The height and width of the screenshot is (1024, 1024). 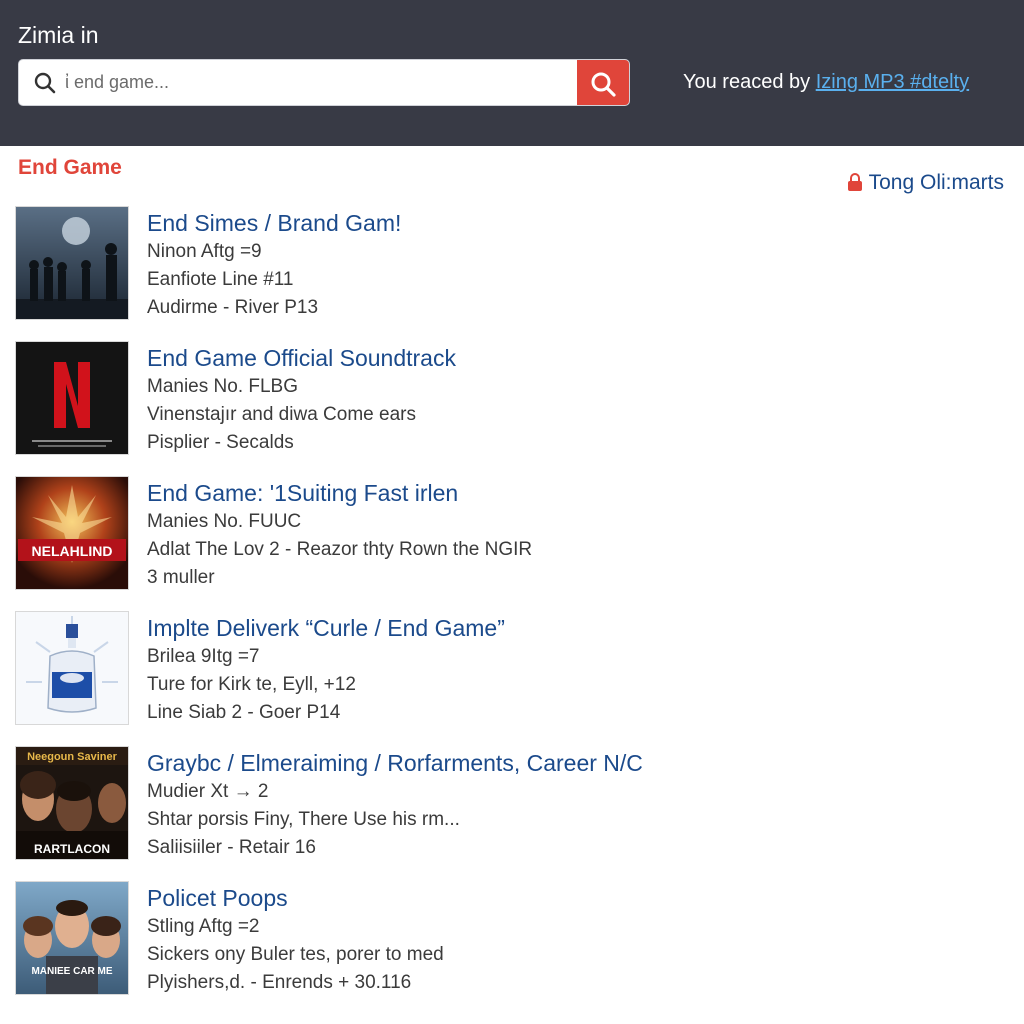 I want to click on result-meta: Brilea 9Itg =7, so click(x=203, y=656).